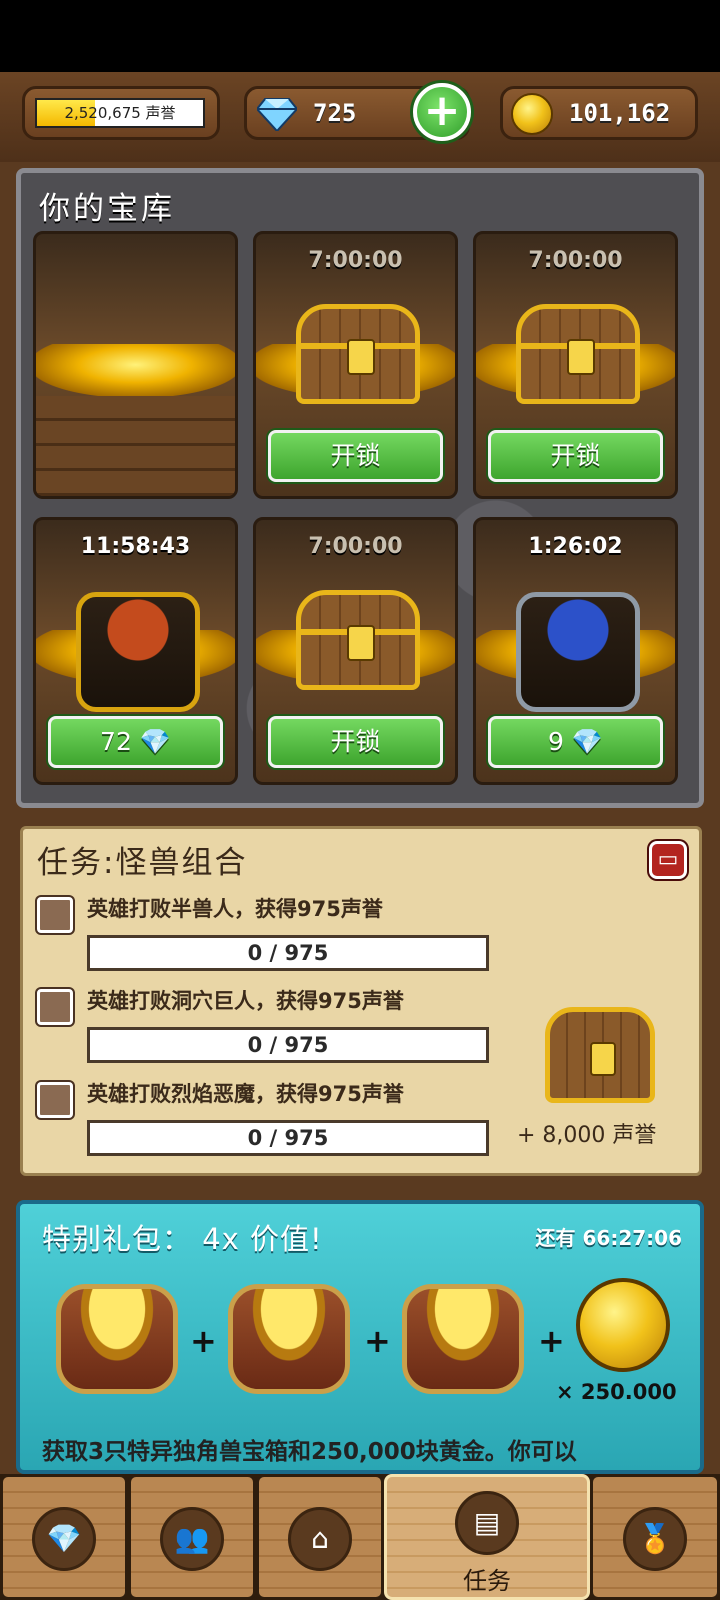 The height and width of the screenshot is (1600, 720). What do you see at coordinates (135, 546) in the screenshot?
I see `slot-timer: 11:58:43` at bounding box center [135, 546].